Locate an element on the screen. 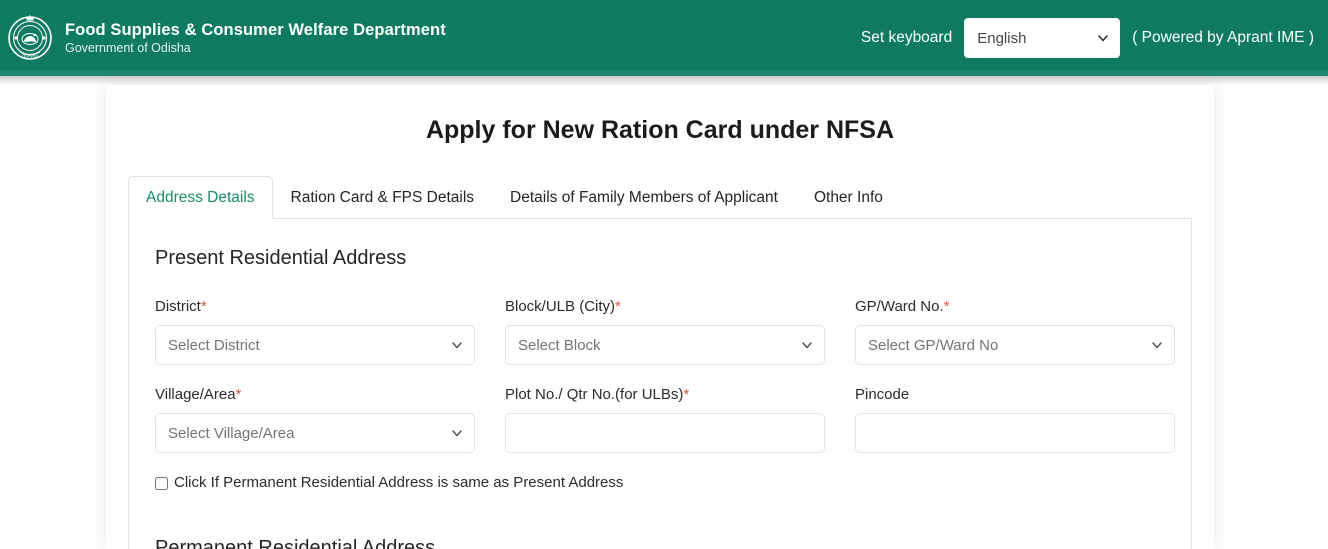 Image resolution: width=1328 pixels, height=549 pixels. page-title: Apply for New Ration Card under NFSA is located at coordinates (660, 130).